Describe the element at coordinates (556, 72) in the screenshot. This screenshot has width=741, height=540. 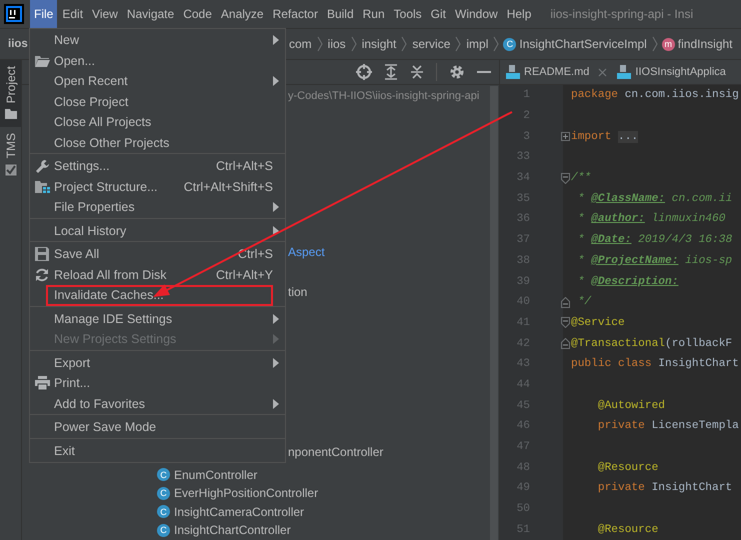
I see `editor-tab: README.md` at that location.